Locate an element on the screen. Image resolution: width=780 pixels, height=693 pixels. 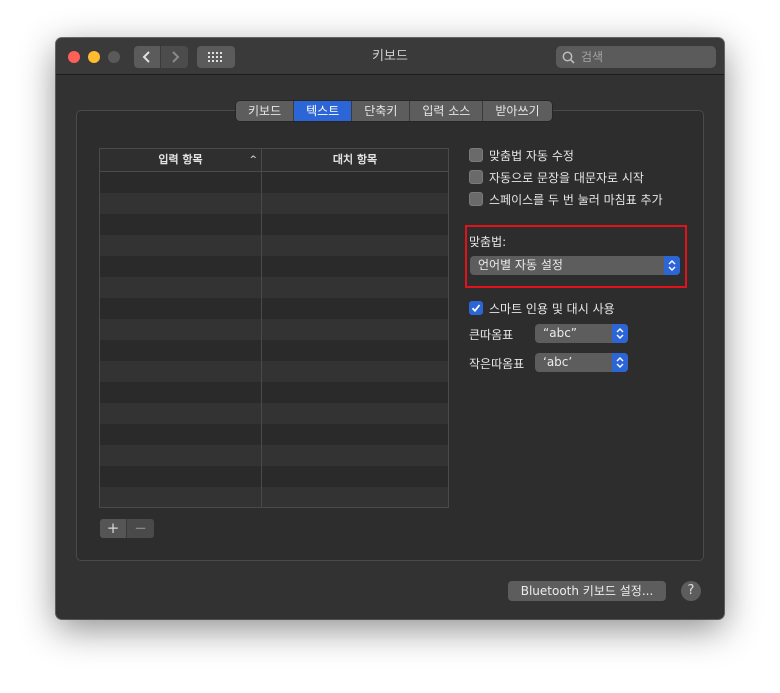
double-quotes-value: “abc” is located at coordinates (560, 333).